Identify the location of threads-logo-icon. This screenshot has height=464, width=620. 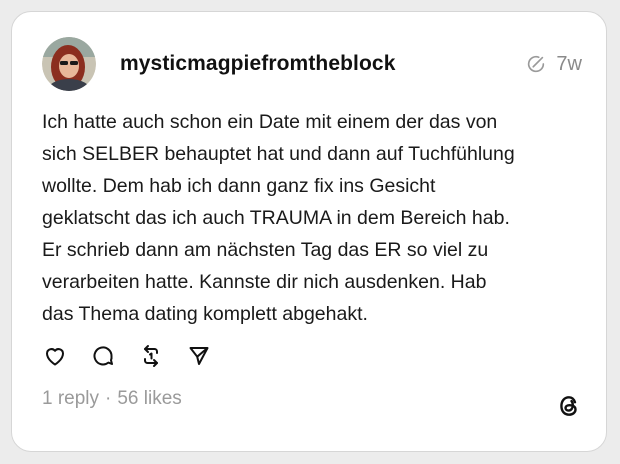
(569, 406).